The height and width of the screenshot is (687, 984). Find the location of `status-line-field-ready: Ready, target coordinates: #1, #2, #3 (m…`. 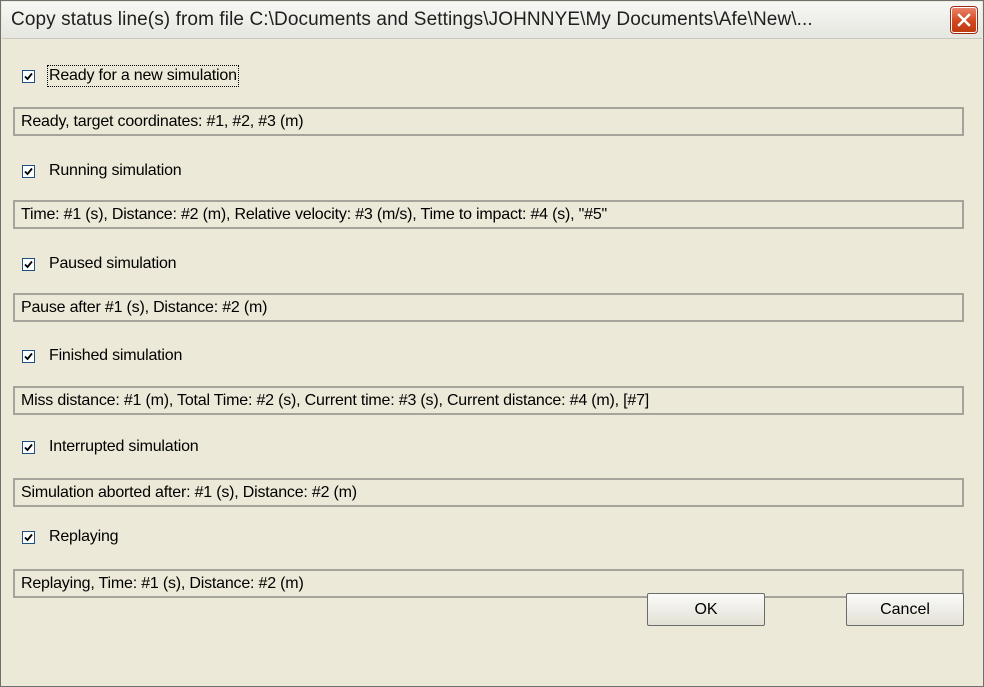

status-line-field-ready: Ready, target coordinates: #1, #2, #3 (m… is located at coordinates (488, 121).